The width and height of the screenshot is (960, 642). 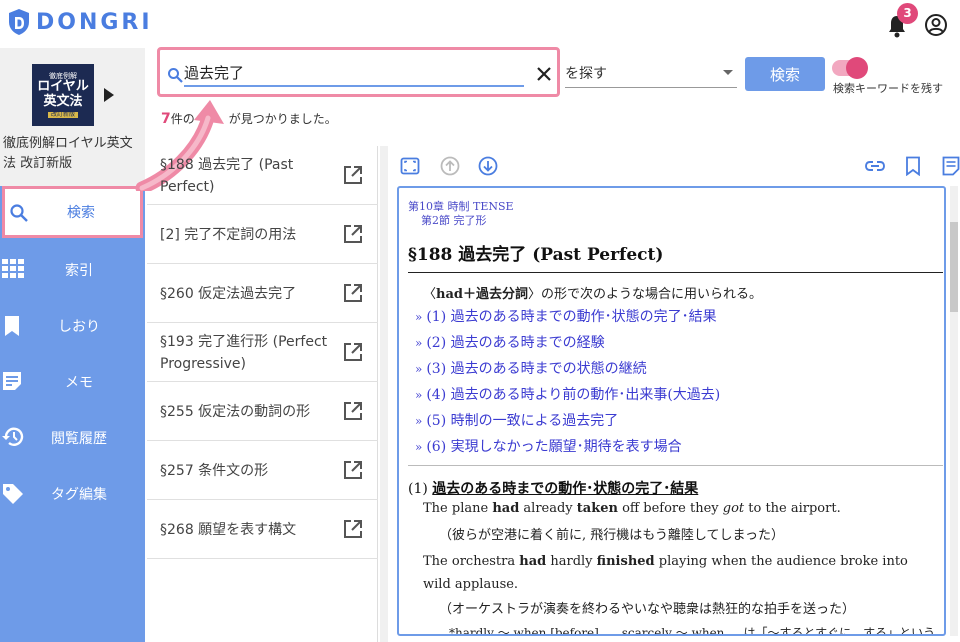 What do you see at coordinates (954, 267) in the screenshot?
I see `scrollbar-thumb` at bounding box center [954, 267].